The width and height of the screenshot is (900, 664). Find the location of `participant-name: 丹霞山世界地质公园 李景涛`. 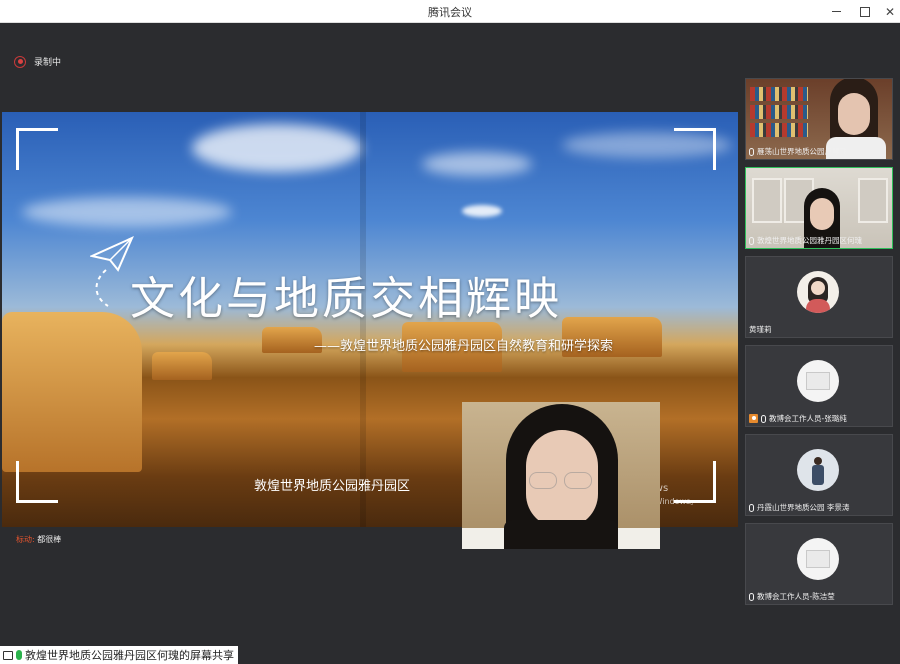

participant-name: 丹霞山世界地质公园 李景涛 is located at coordinates (799, 507).